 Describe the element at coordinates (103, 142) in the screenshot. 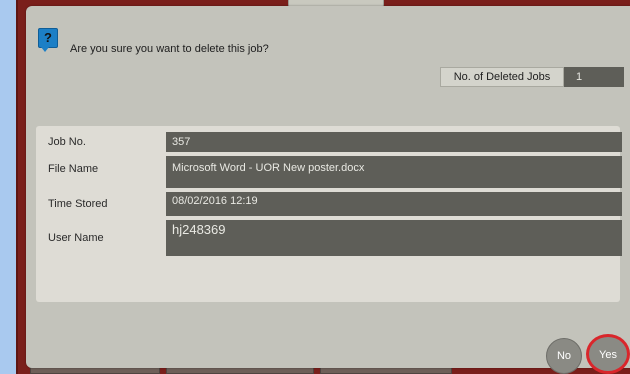

I see `job-number-label: Job No.` at that location.